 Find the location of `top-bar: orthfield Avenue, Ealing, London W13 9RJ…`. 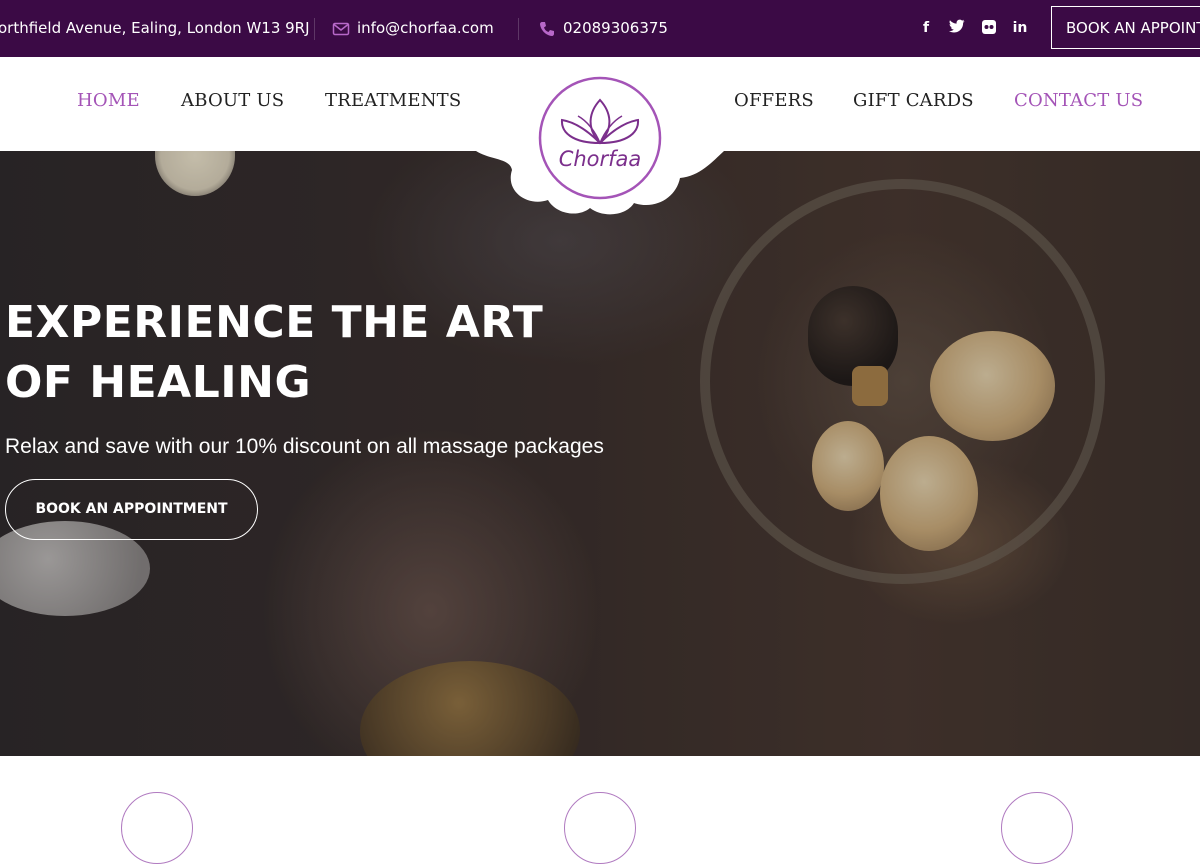

top-bar: orthfield Avenue, Ealing, London W13 9RJ… is located at coordinates (600, 28).